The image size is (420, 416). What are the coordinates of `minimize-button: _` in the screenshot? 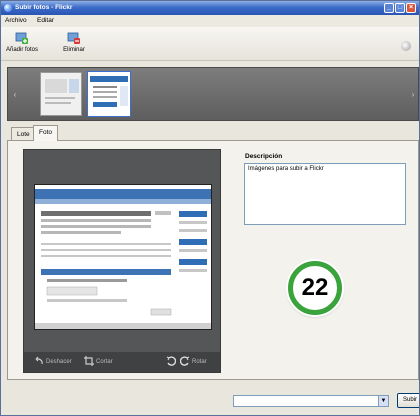 It's located at (389, 8).